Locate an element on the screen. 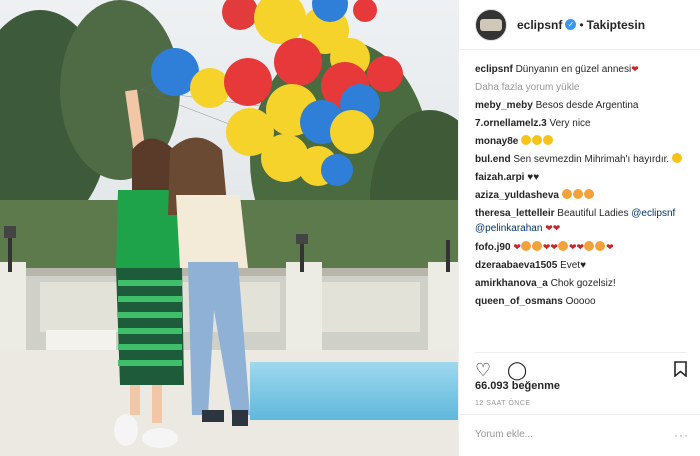 The height and width of the screenshot is (456, 700). grin-emoji-icon is located at coordinates (676, 158).